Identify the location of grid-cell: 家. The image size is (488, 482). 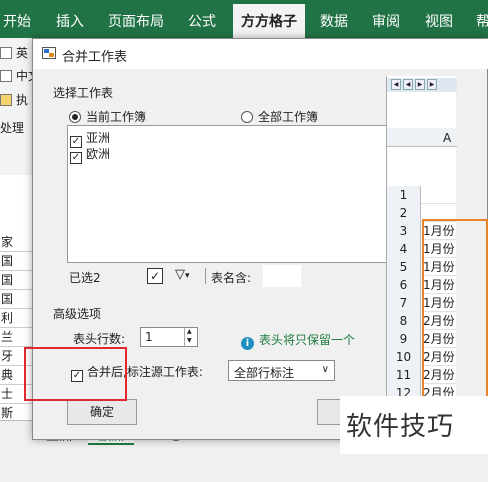
(17, 242).